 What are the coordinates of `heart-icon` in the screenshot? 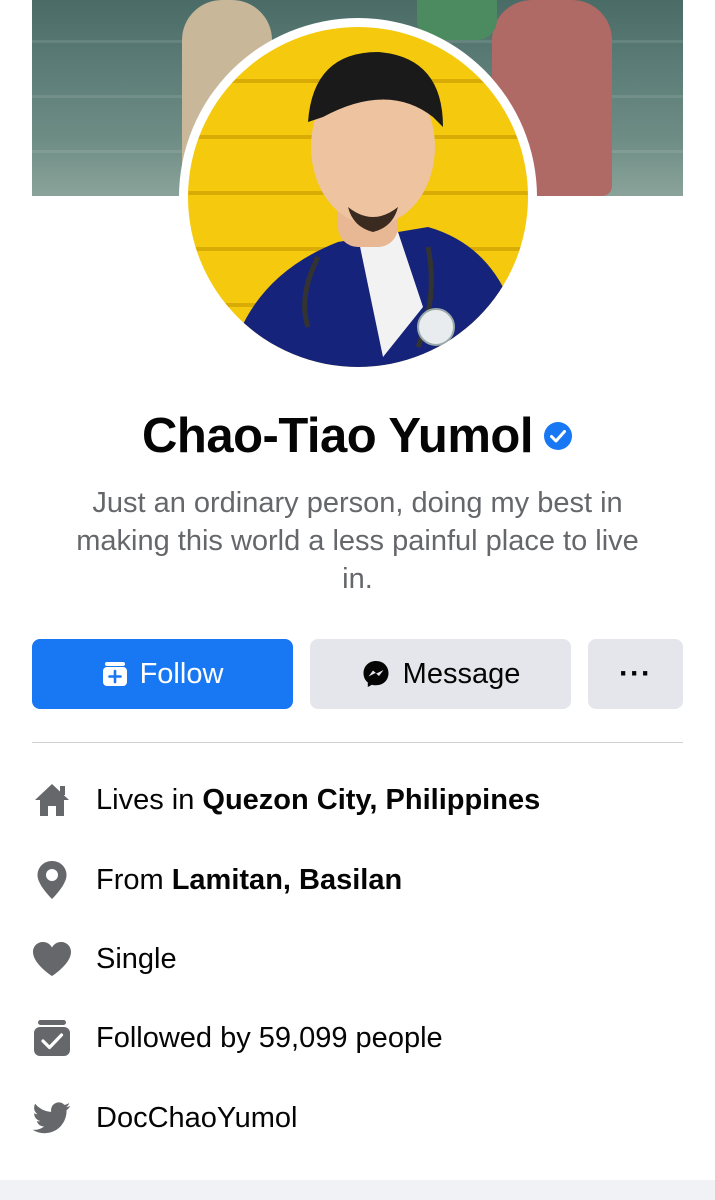 It's located at (52, 959).